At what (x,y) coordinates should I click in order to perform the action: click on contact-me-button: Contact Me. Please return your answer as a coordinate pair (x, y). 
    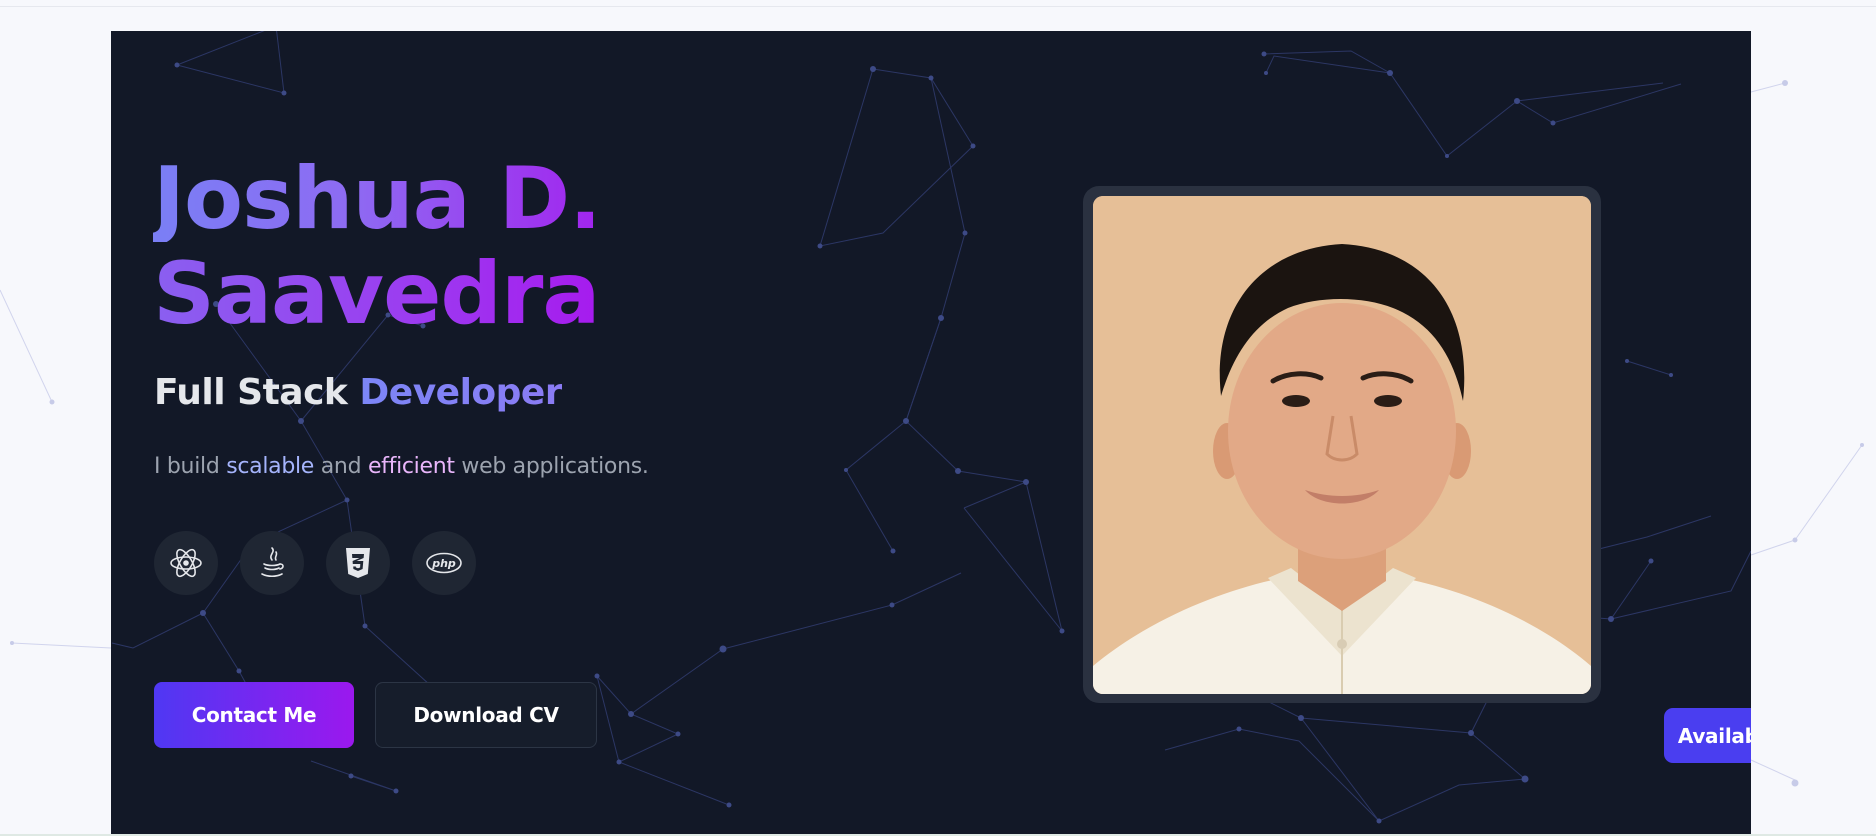
    Looking at the image, I should click on (254, 715).